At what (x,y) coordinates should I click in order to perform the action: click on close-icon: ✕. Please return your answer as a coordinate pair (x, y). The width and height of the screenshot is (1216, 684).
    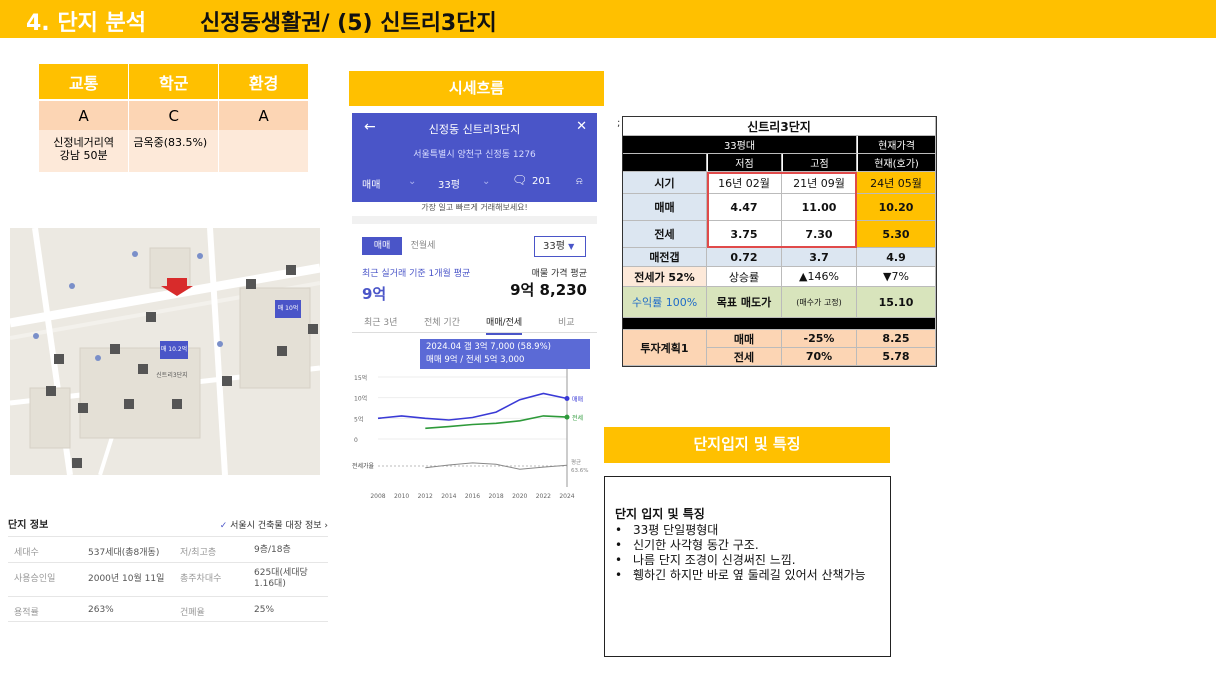
    Looking at the image, I should click on (581, 126).